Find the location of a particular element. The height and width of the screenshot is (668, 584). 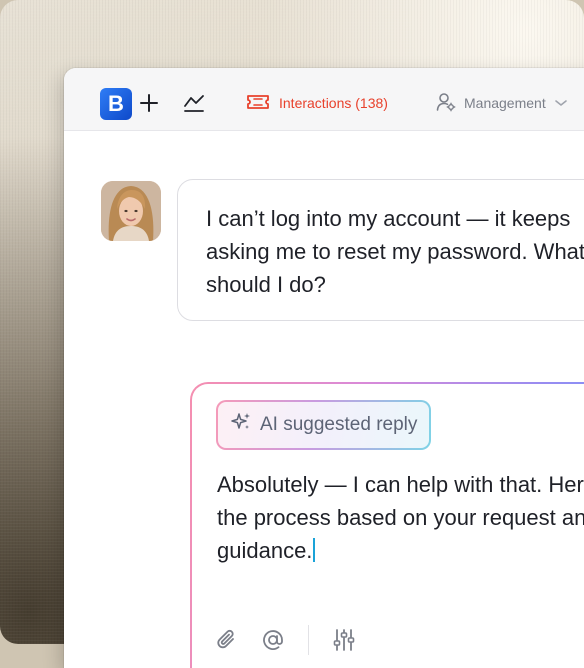

tab-interactions: Interactions (138) is located at coordinates (317, 103).